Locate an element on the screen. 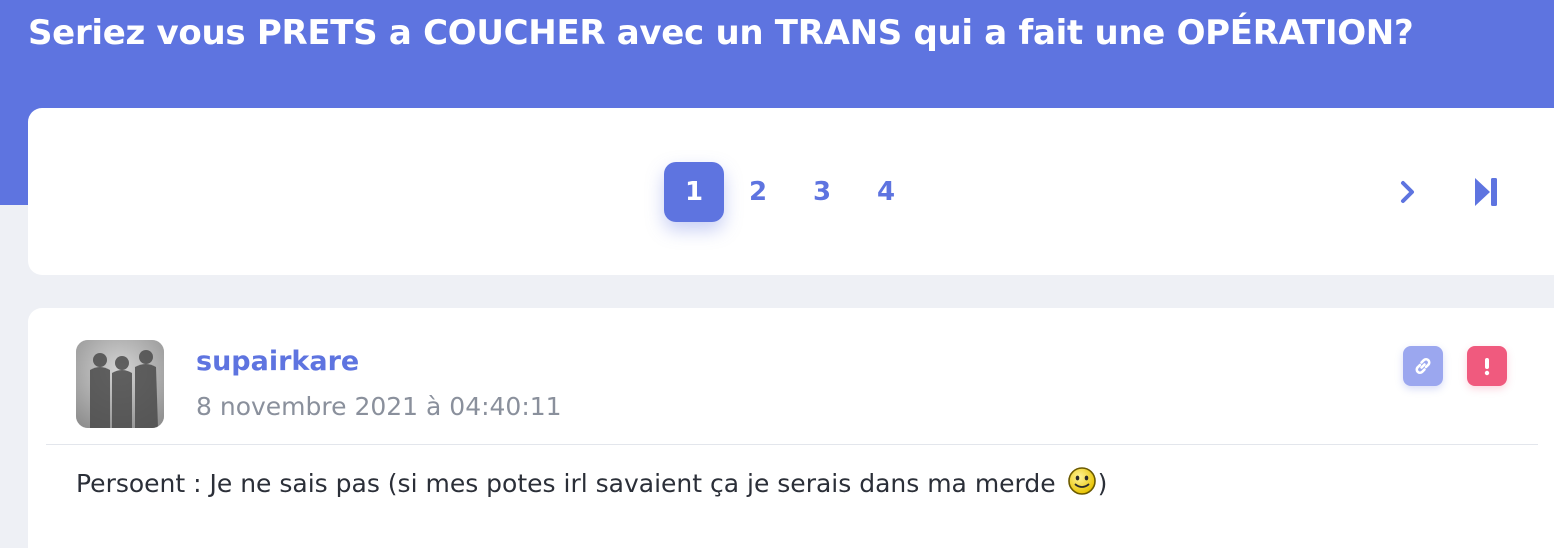 The image size is (1554, 548). avatar-image is located at coordinates (120, 384).